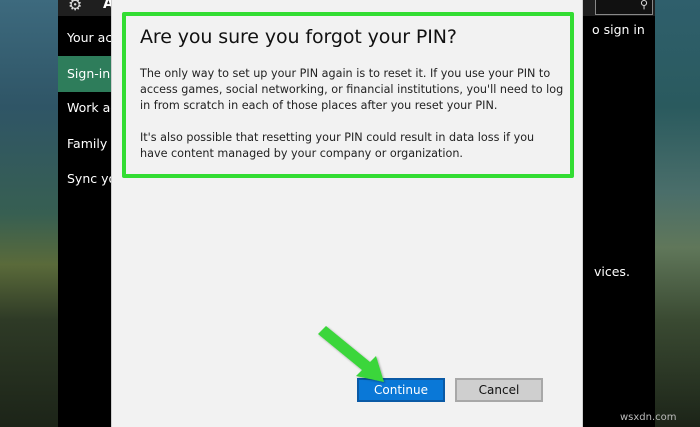 The image size is (700, 427). I want to click on desktop-wallpaper-left, so click(30, 213).